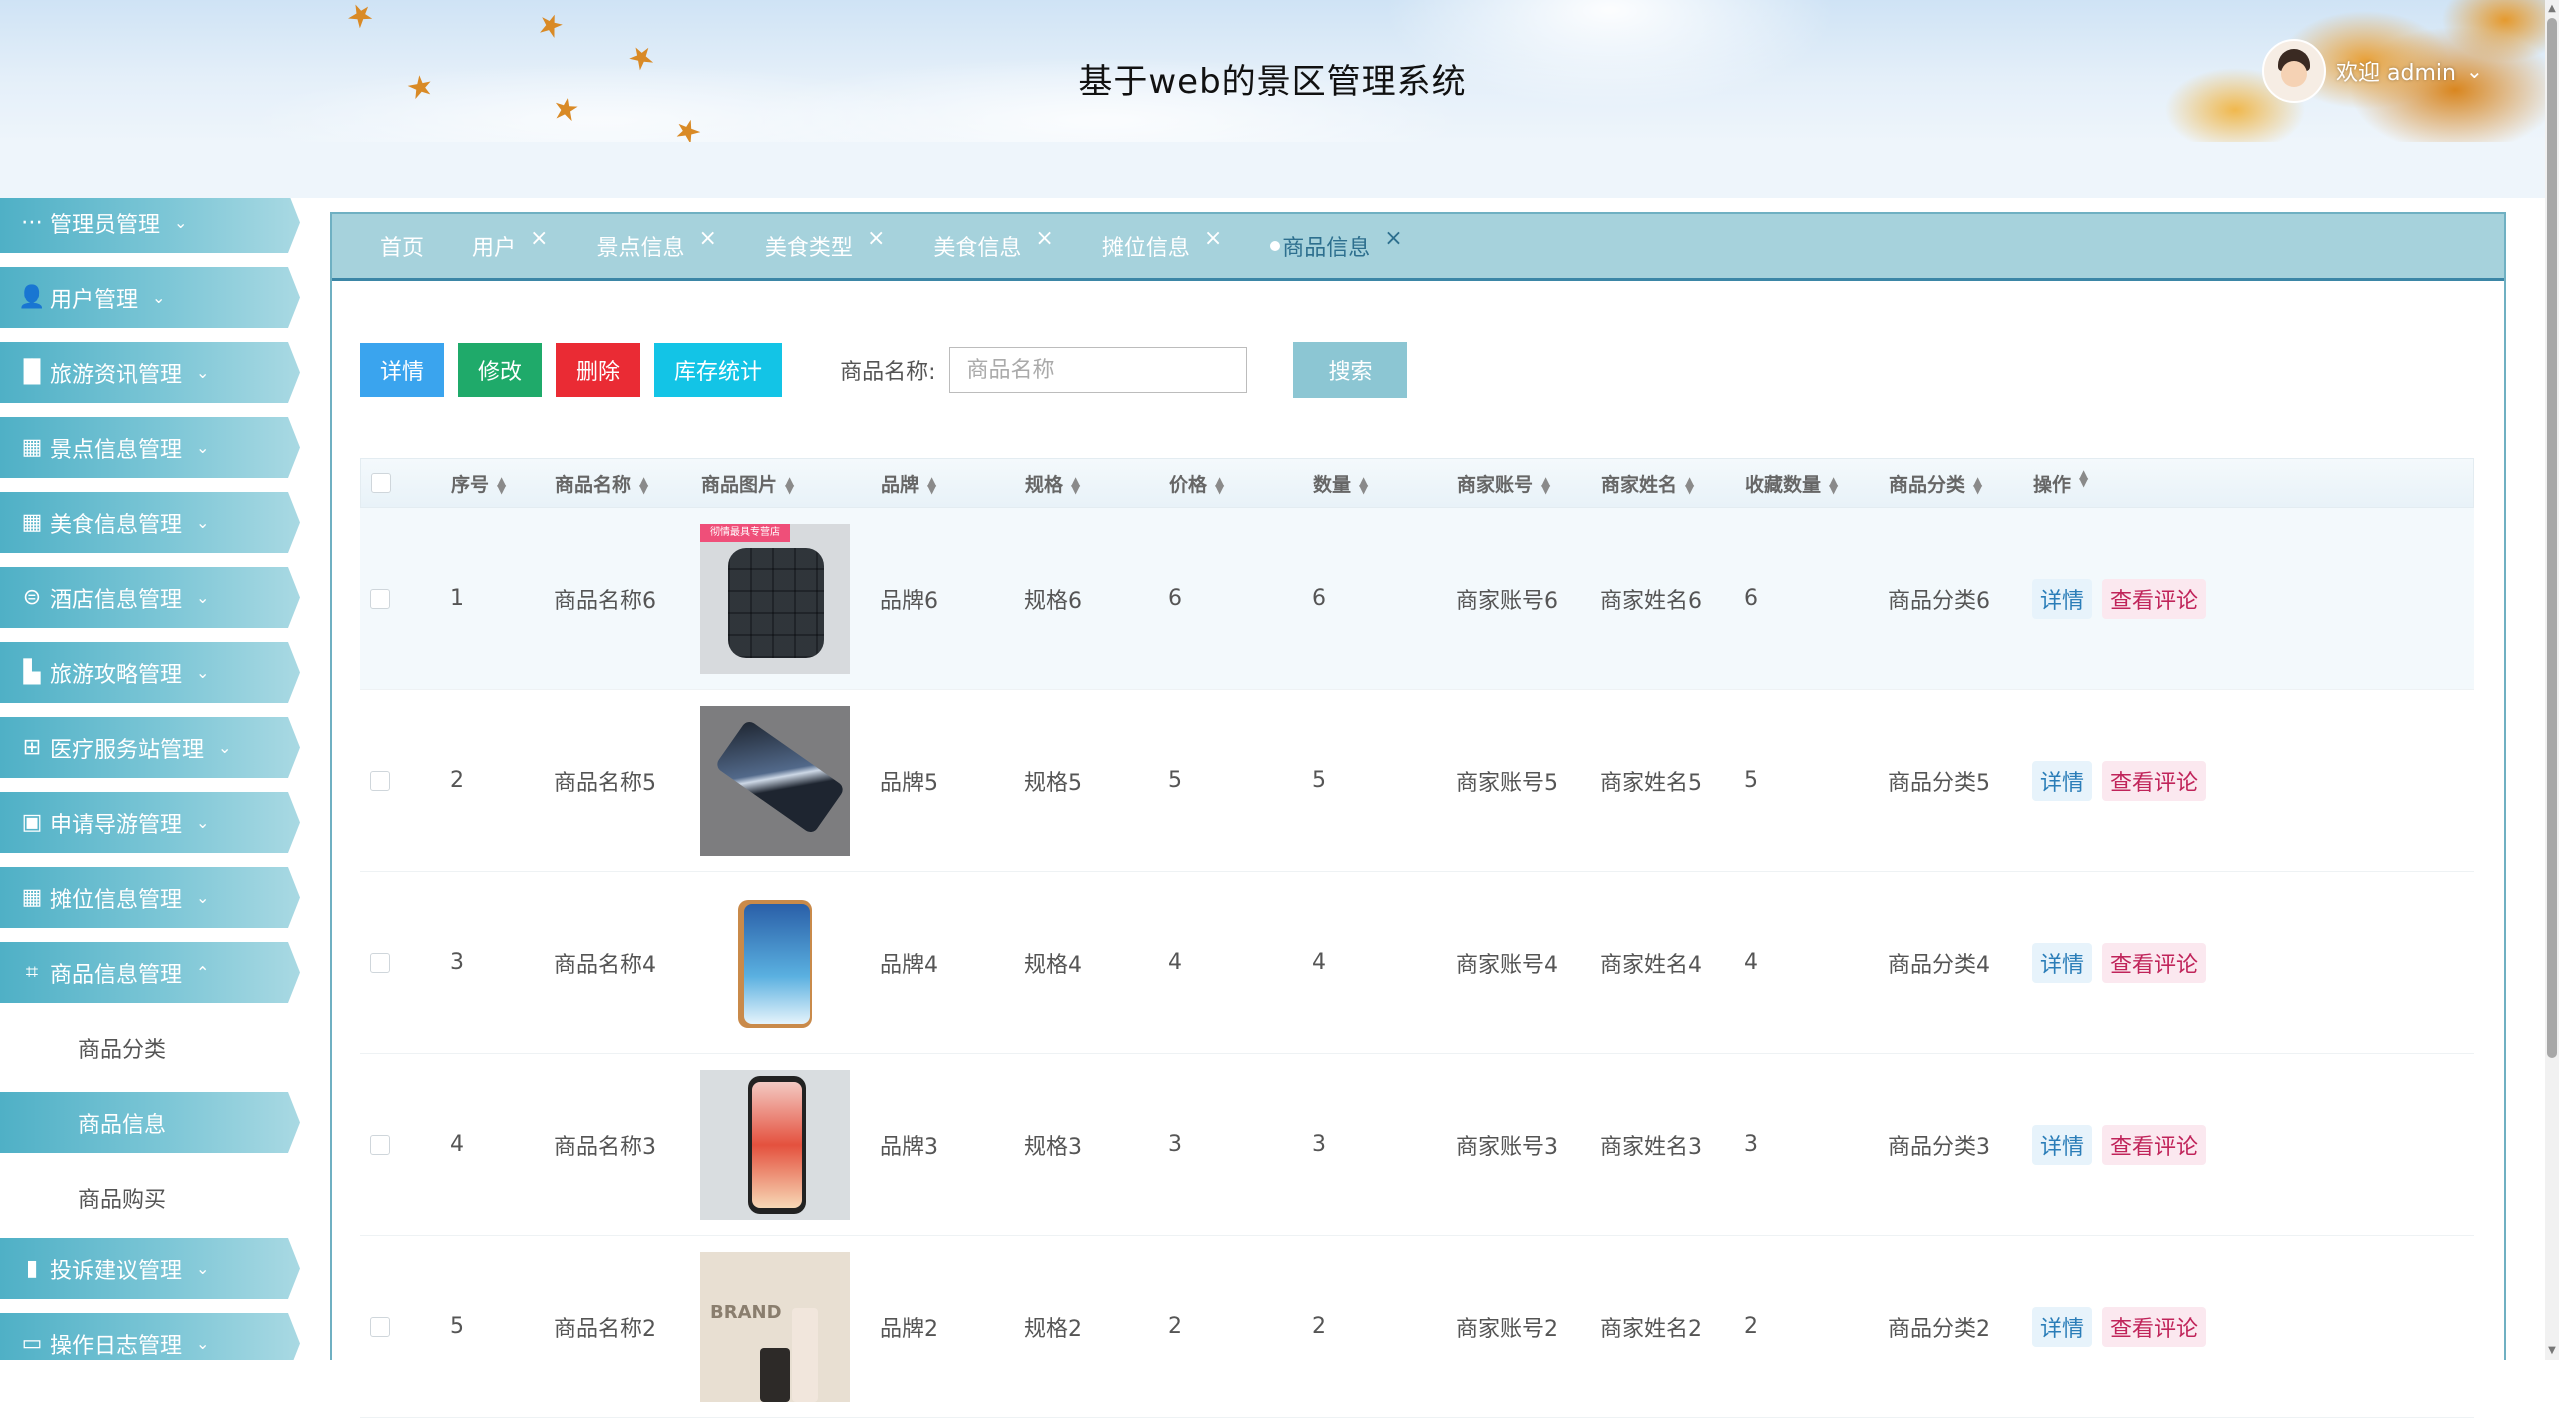  I want to click on product-image-cosmetics: BRAND, so click(775, 1326).